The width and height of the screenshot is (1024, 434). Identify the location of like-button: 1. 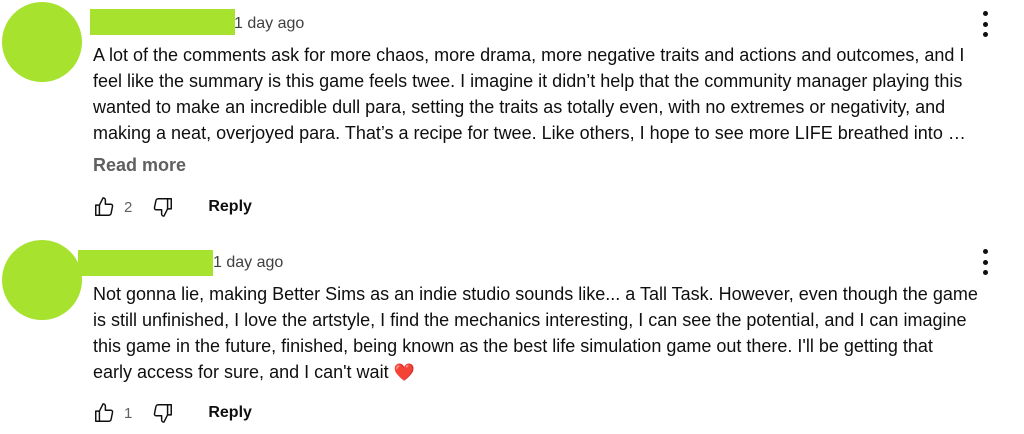
(112, 413).